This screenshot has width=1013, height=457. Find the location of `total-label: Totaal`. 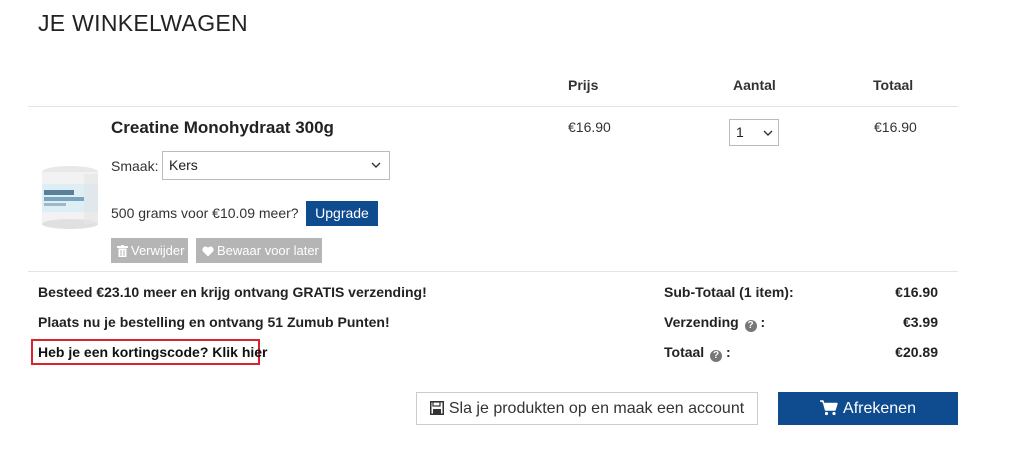

total-label: Totaal is located at coordinates (684, 352).